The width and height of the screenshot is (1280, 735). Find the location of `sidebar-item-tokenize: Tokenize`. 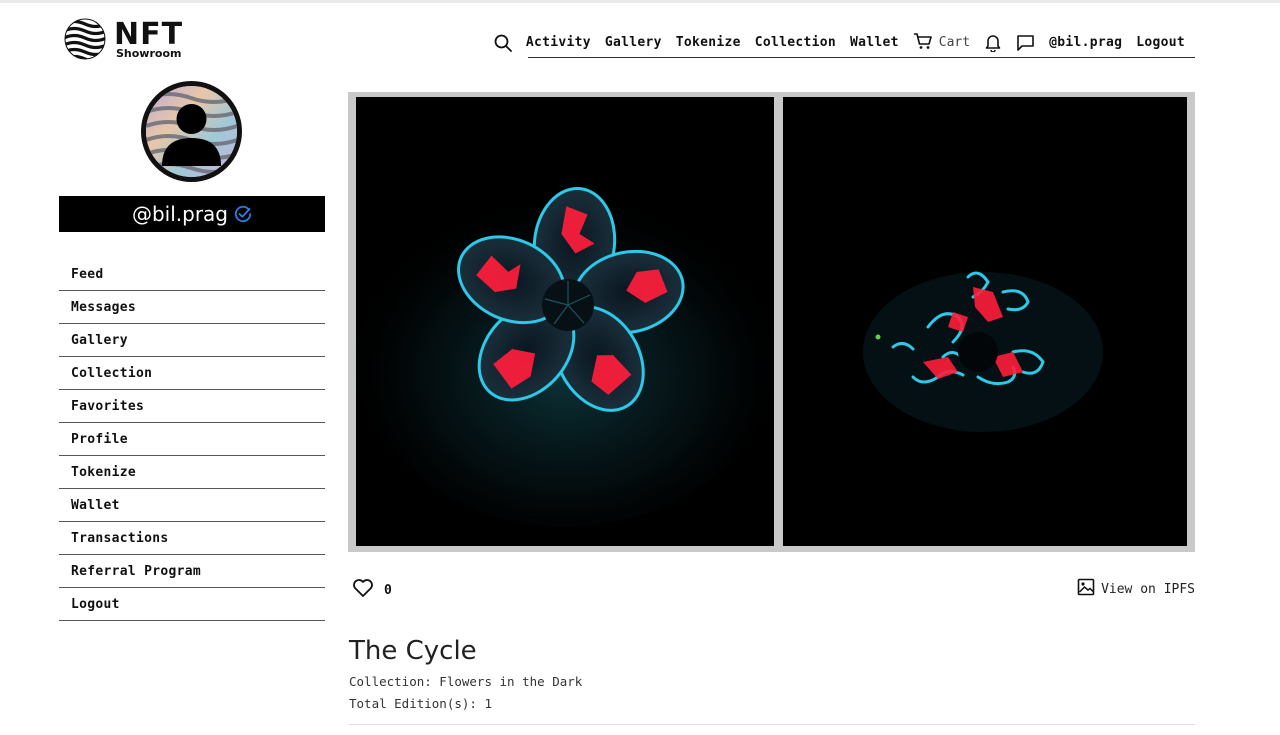

sidebar-item-tokenize: Tokenize is located at coordinates (192, 472).